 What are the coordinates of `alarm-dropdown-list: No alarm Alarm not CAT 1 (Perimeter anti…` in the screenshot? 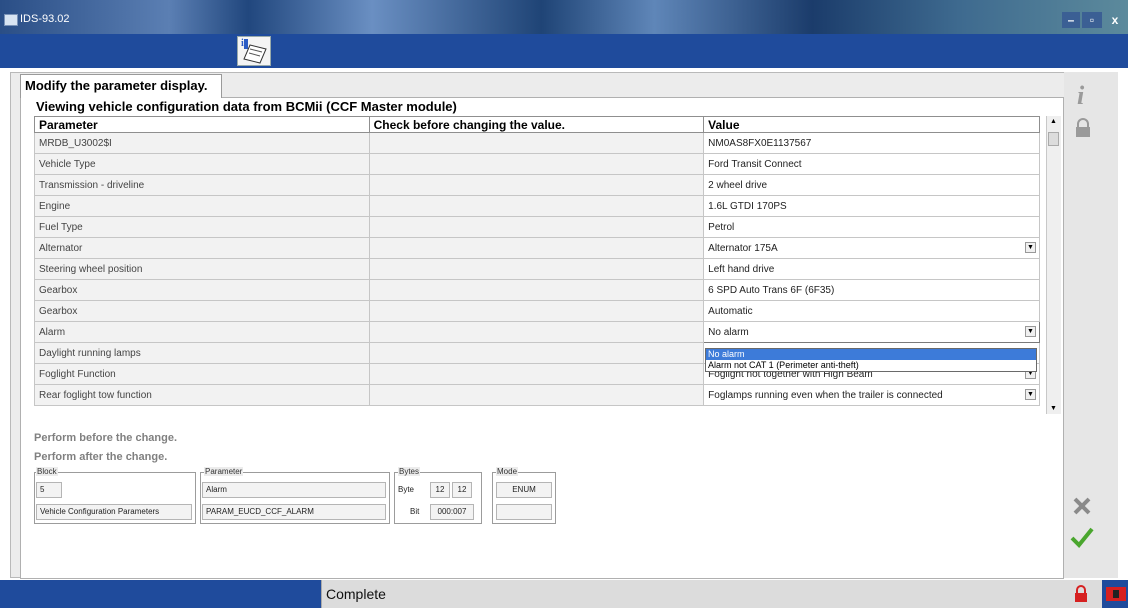 It's located at (871, 360).